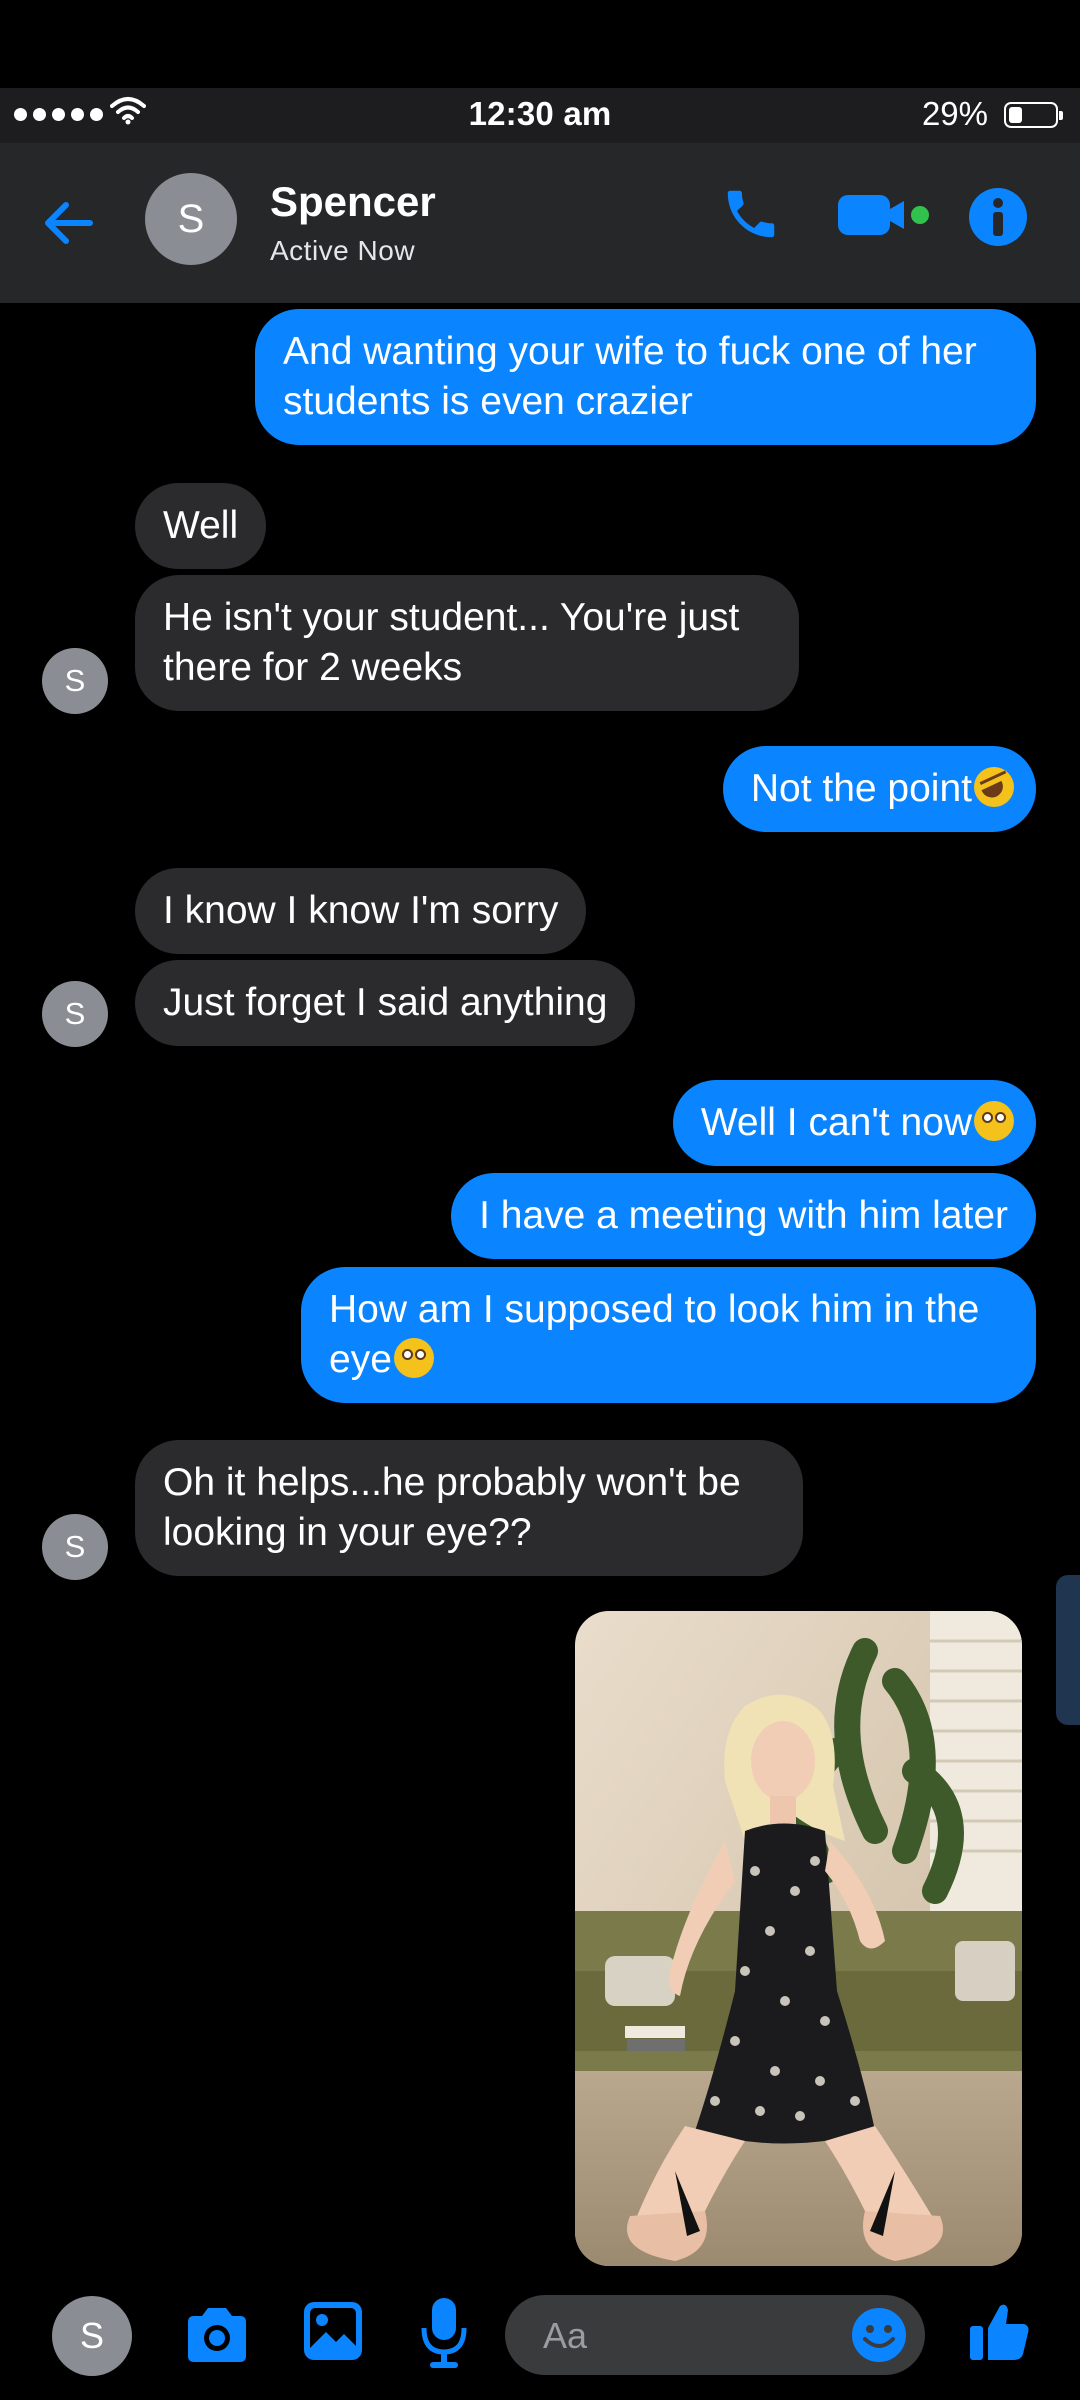 This screenshot has width=1080, height=2400. I want to click on rolling-laughing-emoji-icon, so click(994, 787).